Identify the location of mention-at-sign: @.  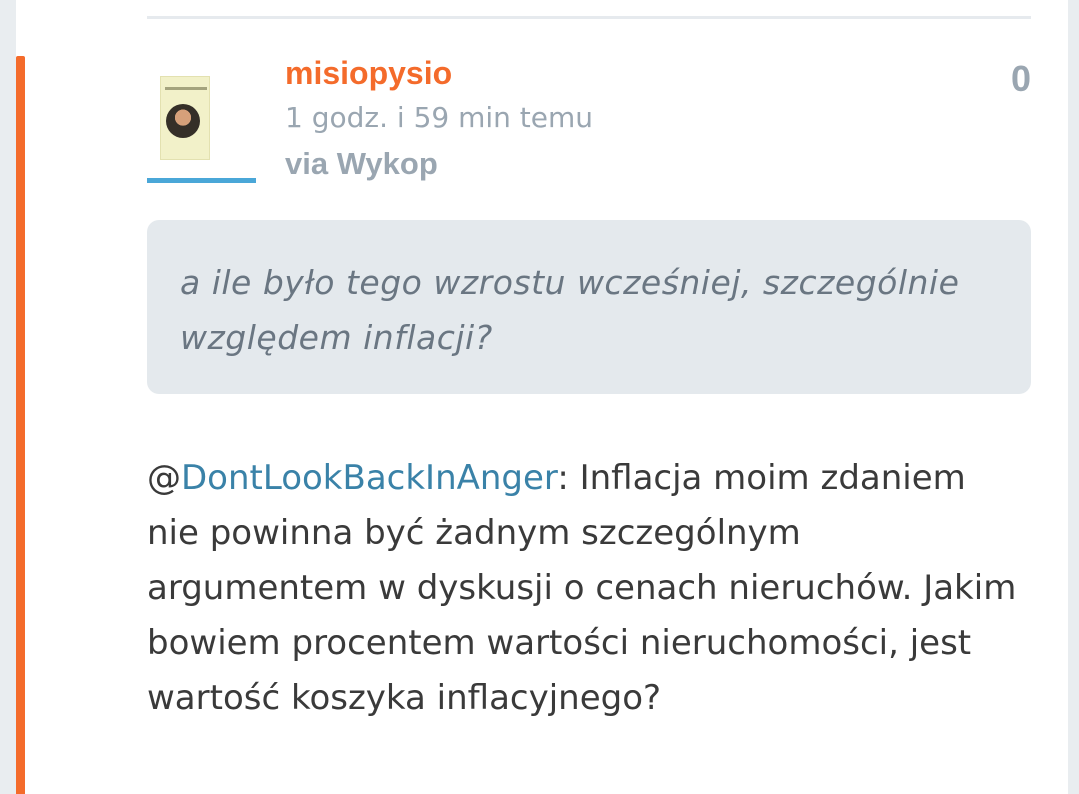
(164, 478).